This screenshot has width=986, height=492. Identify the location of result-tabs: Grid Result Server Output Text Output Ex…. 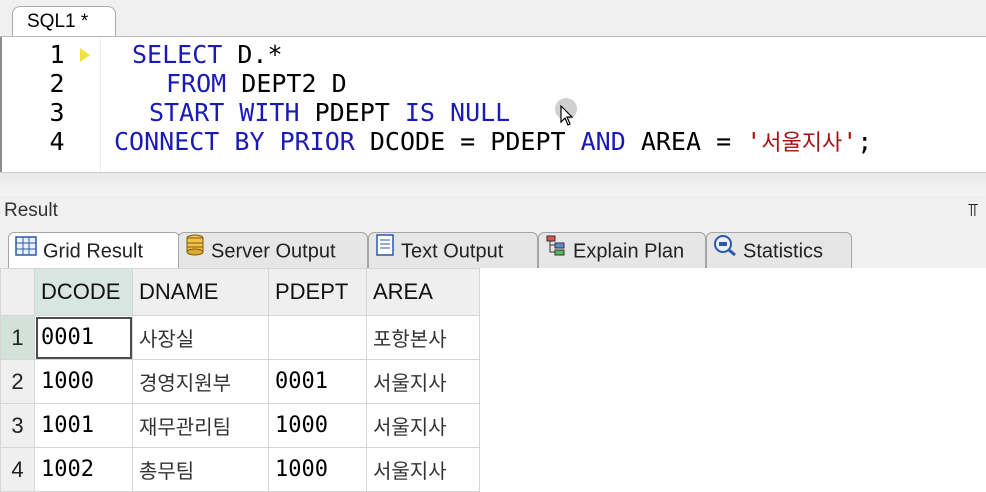
(493, 247).